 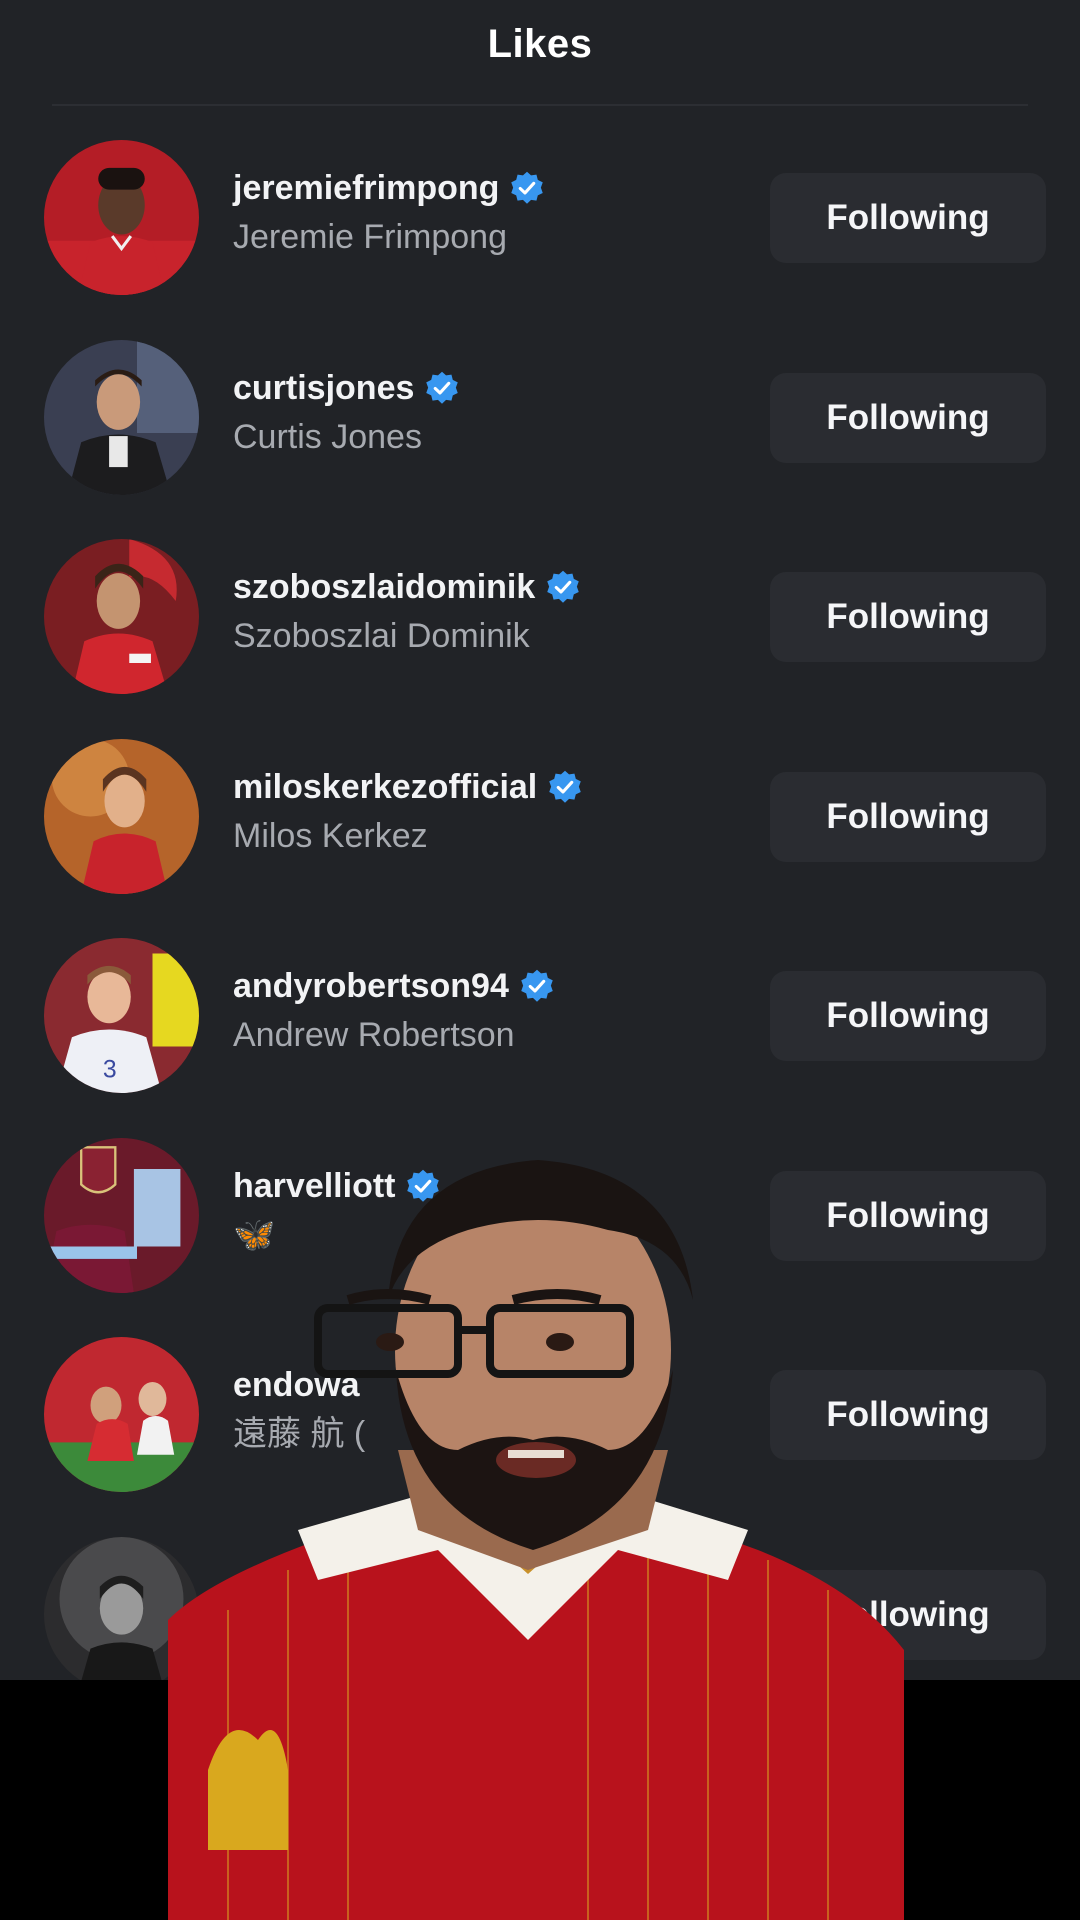 What do you see at coordinates (408, 811) in the screenshot?
I see `user-names: miloskerkezofficial Milos Kerkez` at bounding box center [408, 811].